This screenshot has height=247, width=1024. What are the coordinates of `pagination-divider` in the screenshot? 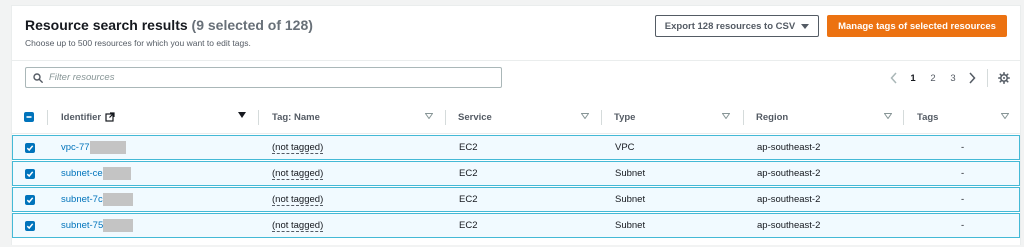 It's located at (987, 78).